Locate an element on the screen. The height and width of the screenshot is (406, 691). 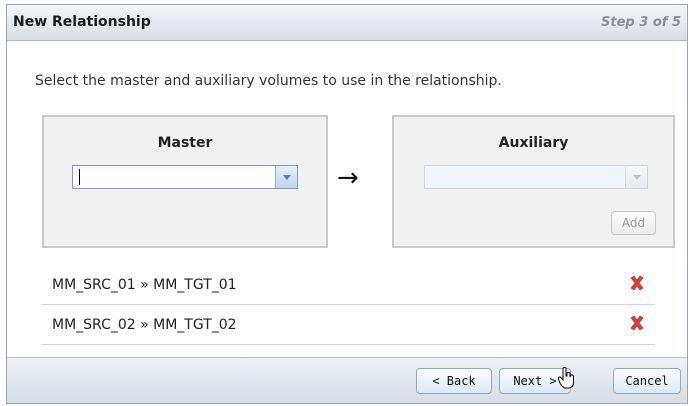
step-indicator: Step 3 of 5 is located at coordinates (641, 22).